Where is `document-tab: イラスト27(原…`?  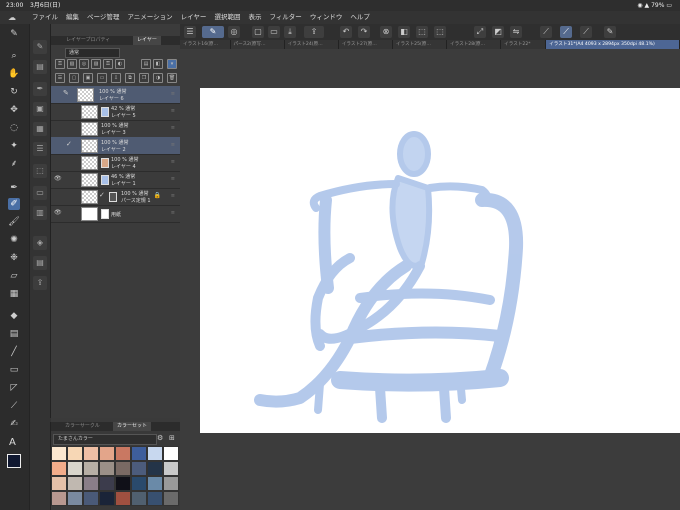
document-tab: イラスト27(原… is located at coordinates (365, 44).